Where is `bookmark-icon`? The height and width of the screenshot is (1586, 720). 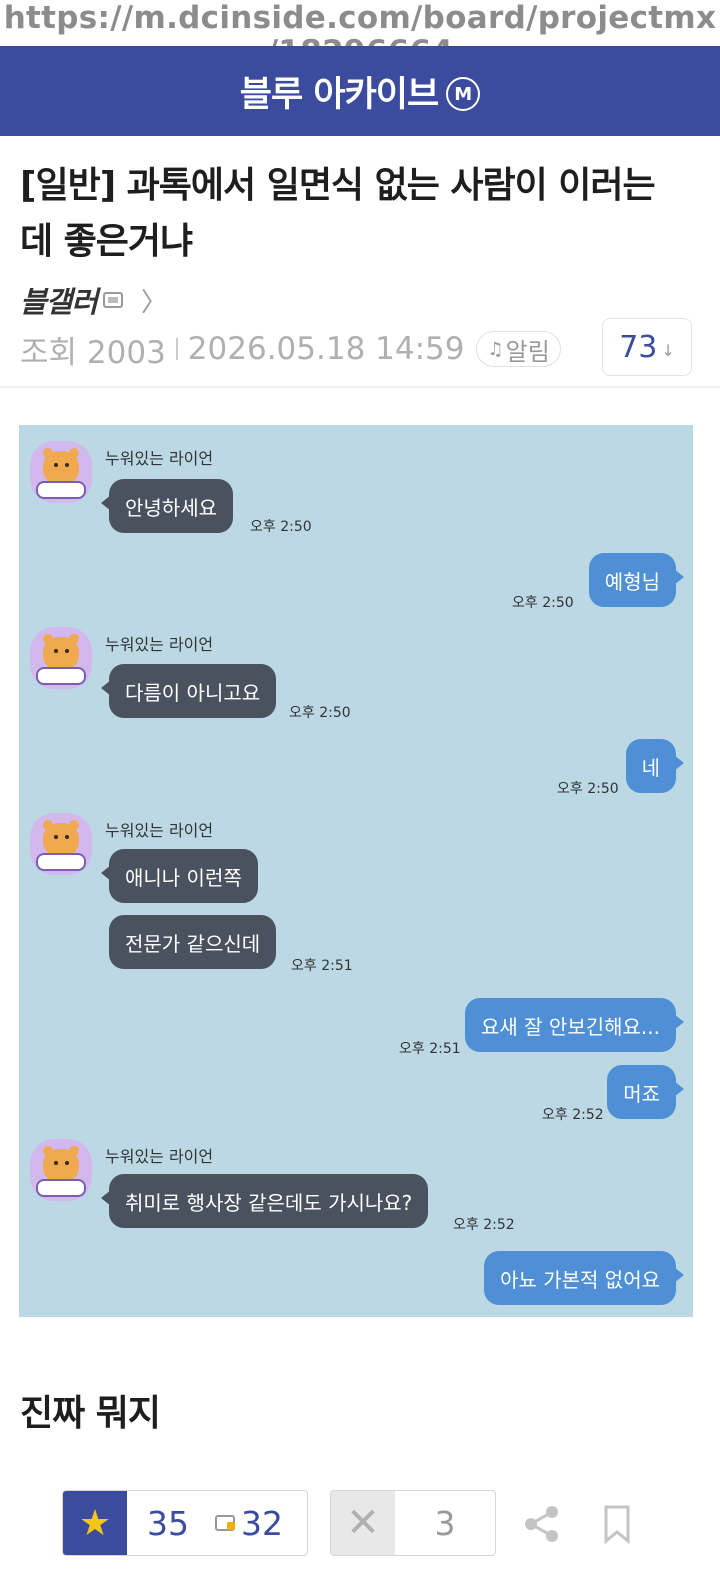 bookmark-icon is located at coordinates (617, 1524).